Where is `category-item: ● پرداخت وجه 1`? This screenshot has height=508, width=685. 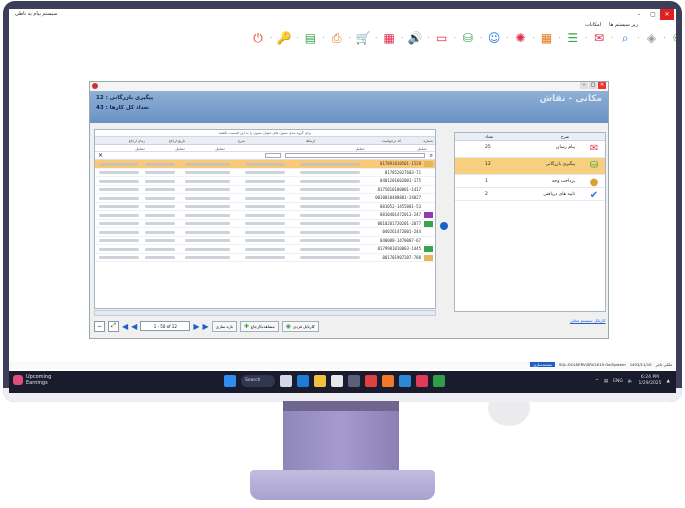
category-item: ● پرداخت وجه 1 is located at coordinates (530, 181).